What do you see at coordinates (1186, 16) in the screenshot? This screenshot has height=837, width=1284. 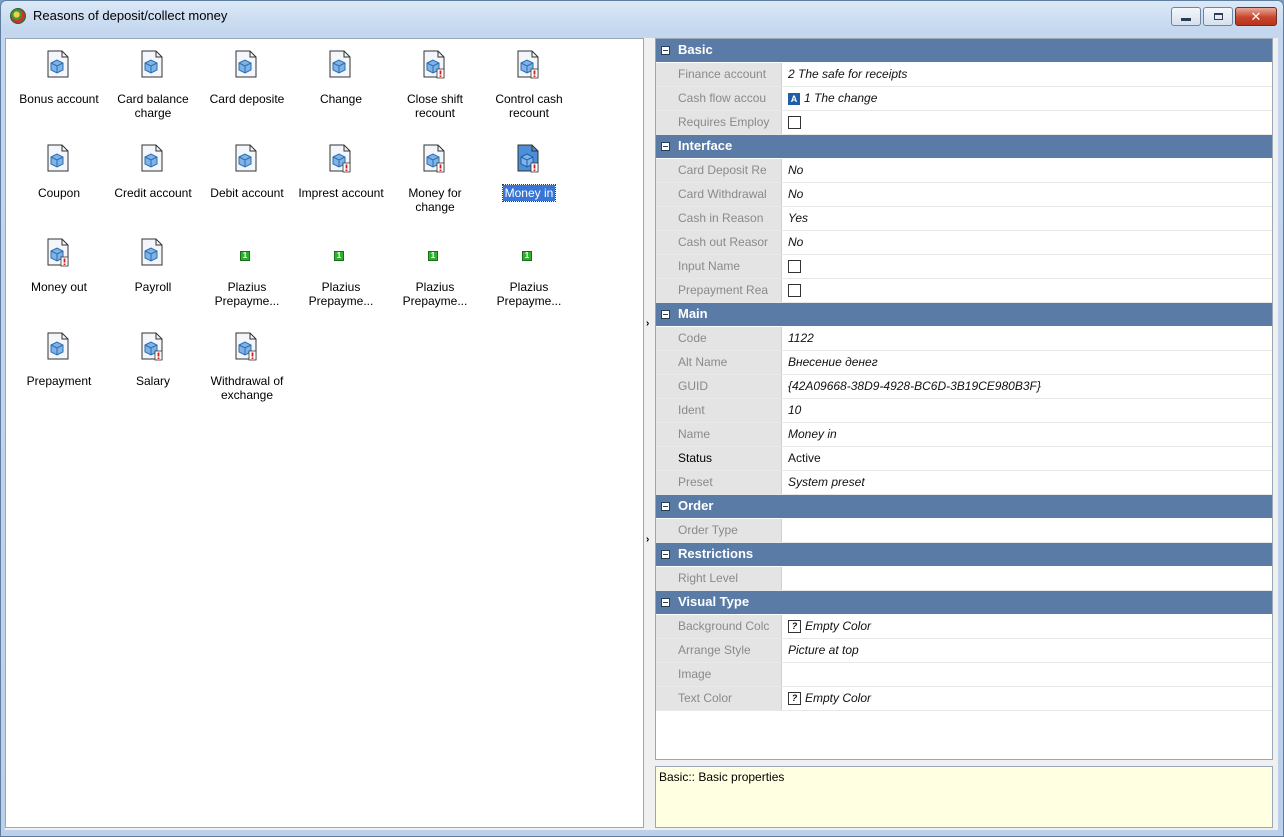 I see `minimize-button` at bounding box center [1186, 16].